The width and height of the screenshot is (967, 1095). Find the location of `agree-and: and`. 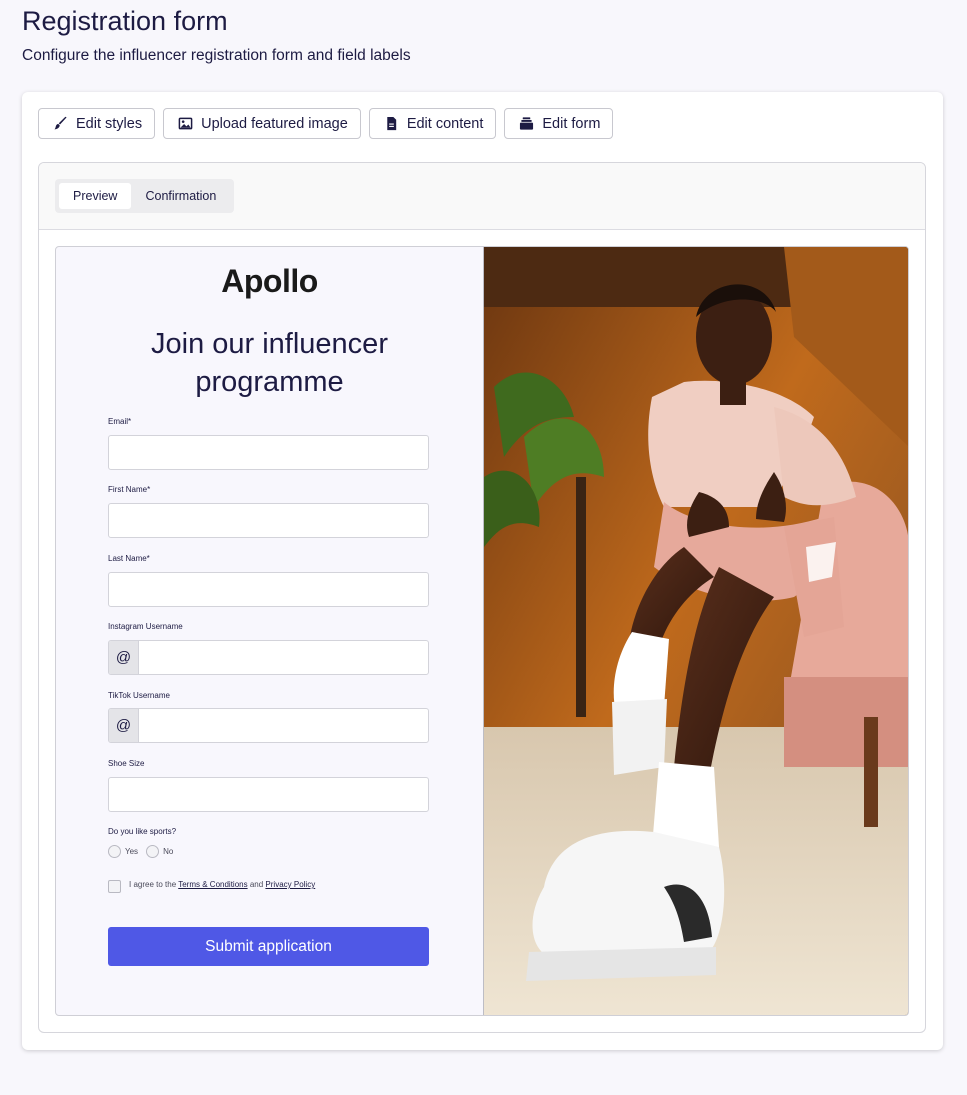

agree-and: and is located at coordinates (256, 884).